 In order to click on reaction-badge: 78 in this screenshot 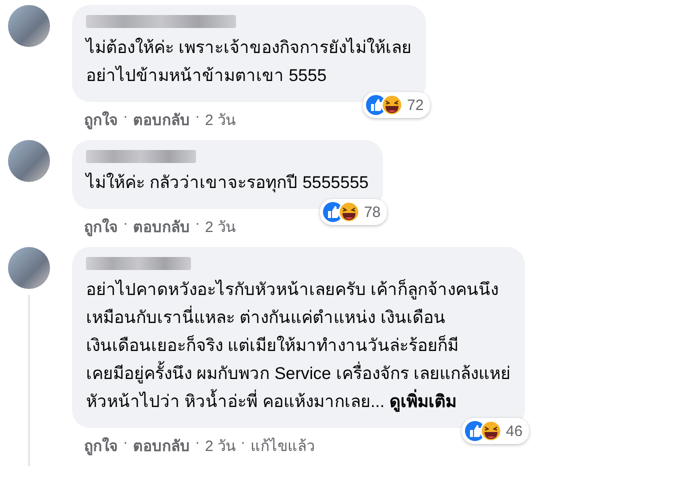, I will do `click(353, 212)`.